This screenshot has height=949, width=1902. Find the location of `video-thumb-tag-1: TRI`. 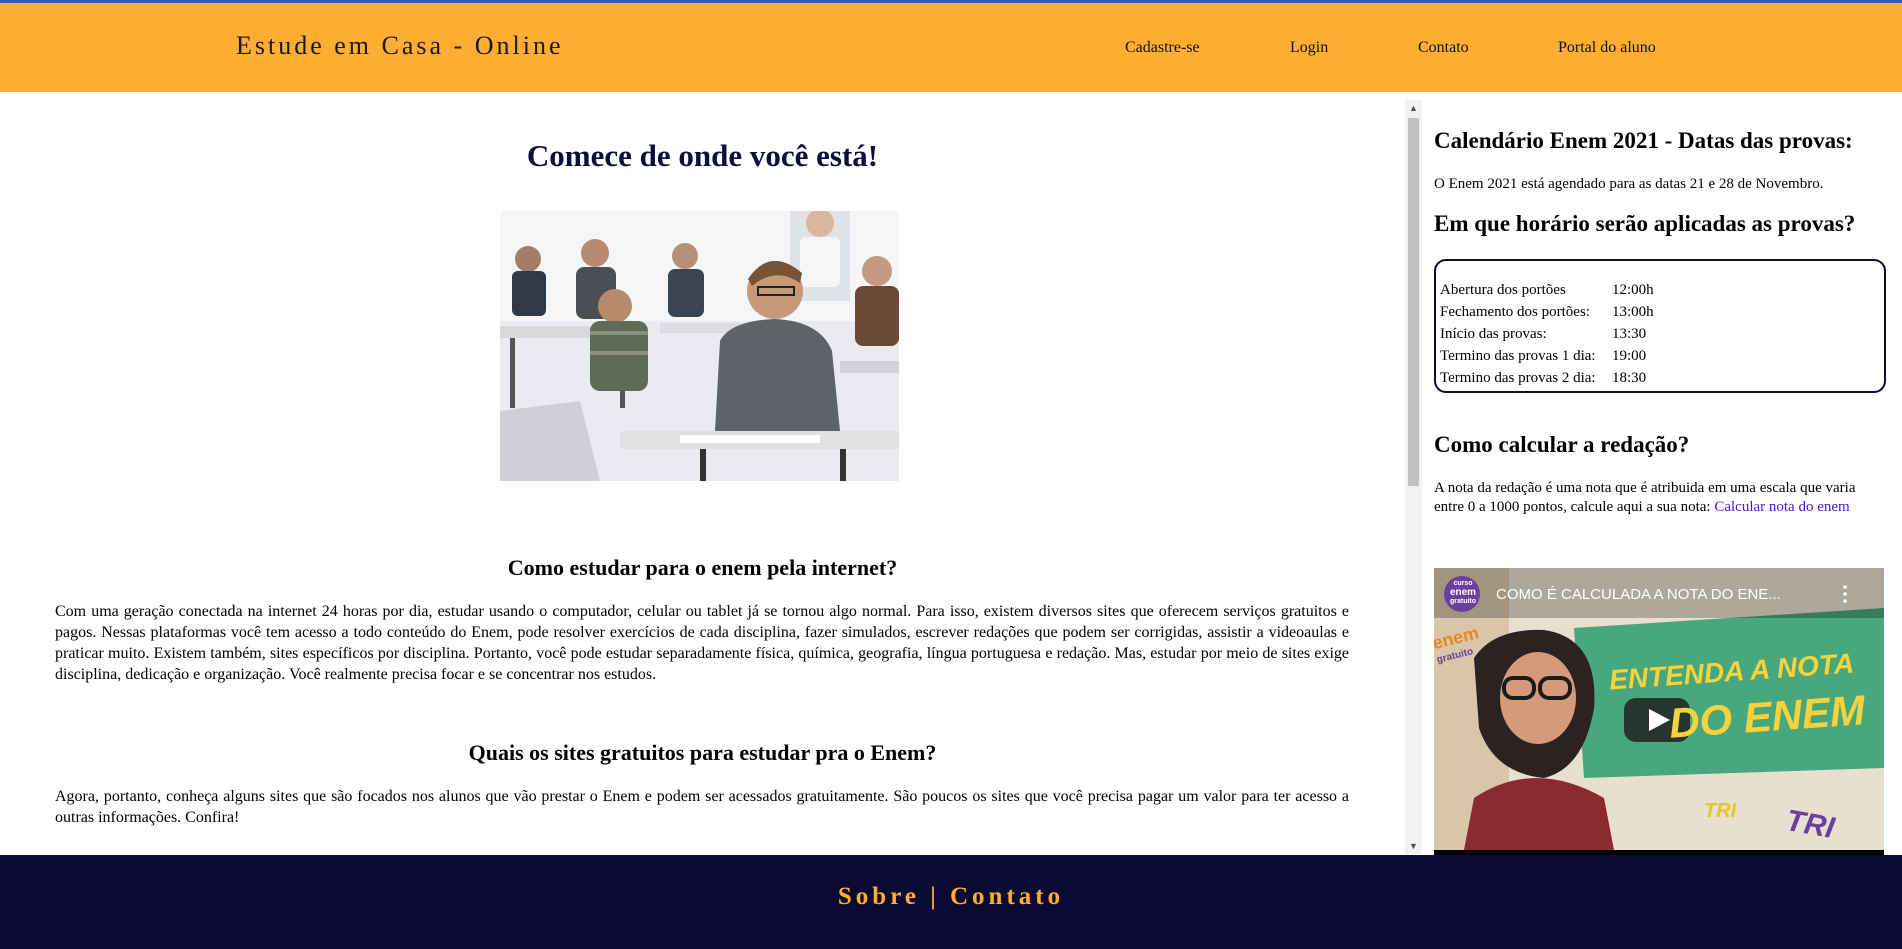

video-thumb-tag-1: TRI is located at coordinates (1720, 811).